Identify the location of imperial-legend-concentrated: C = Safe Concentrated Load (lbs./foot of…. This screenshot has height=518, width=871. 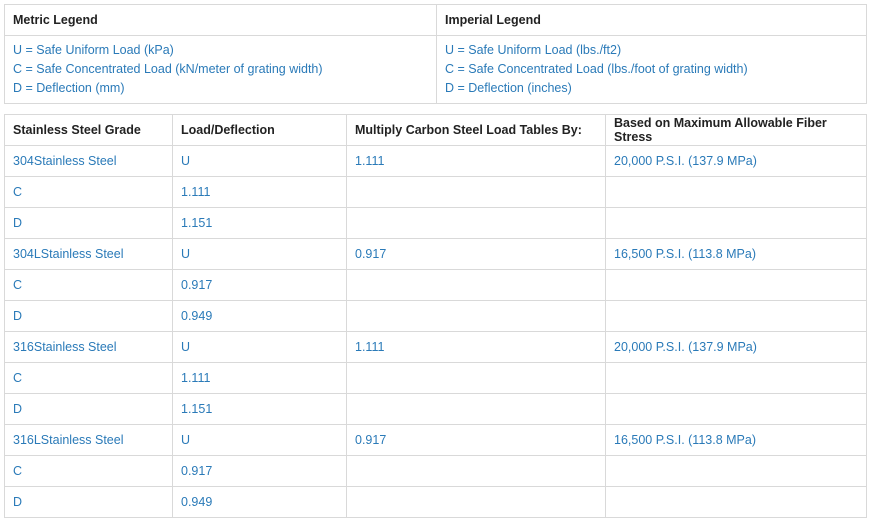
(596, 69).